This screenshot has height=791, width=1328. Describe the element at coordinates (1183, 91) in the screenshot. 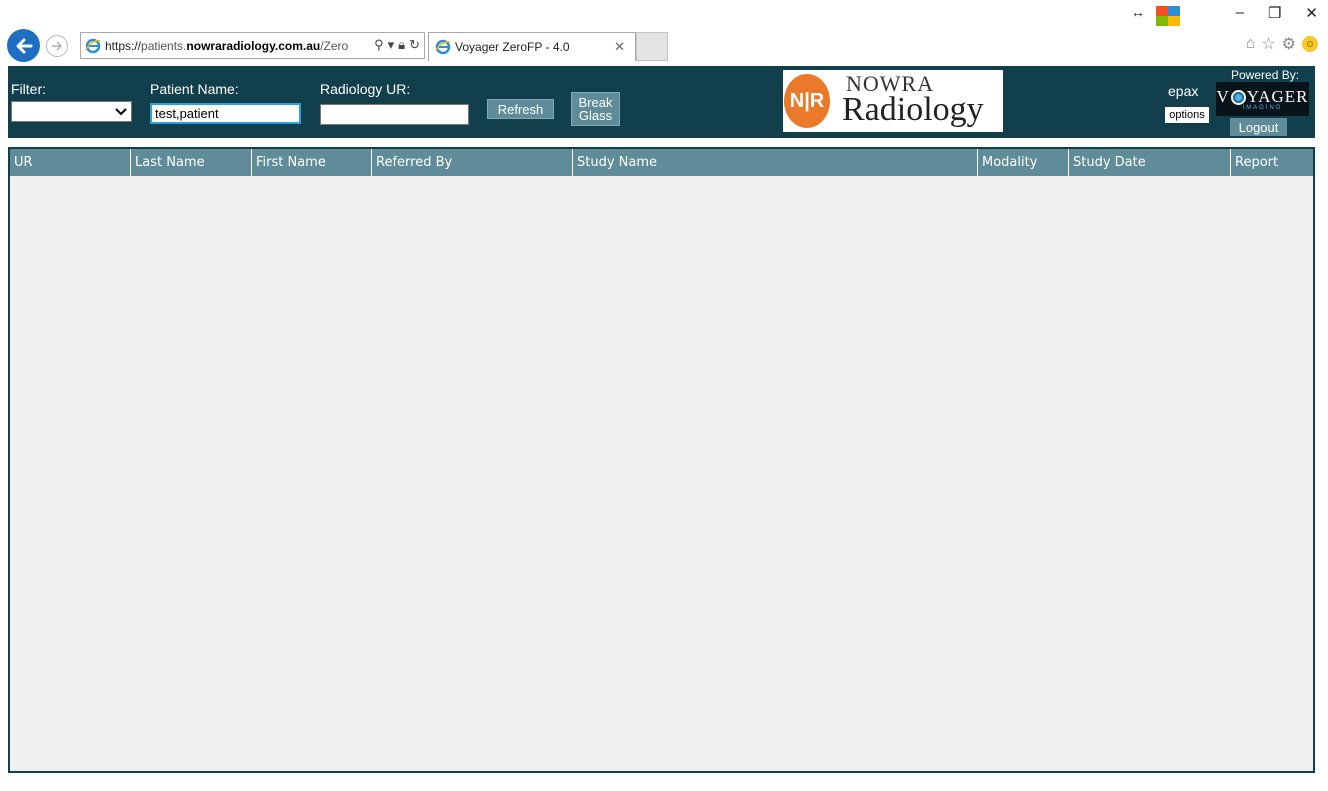

I see `username: epax` at that location.